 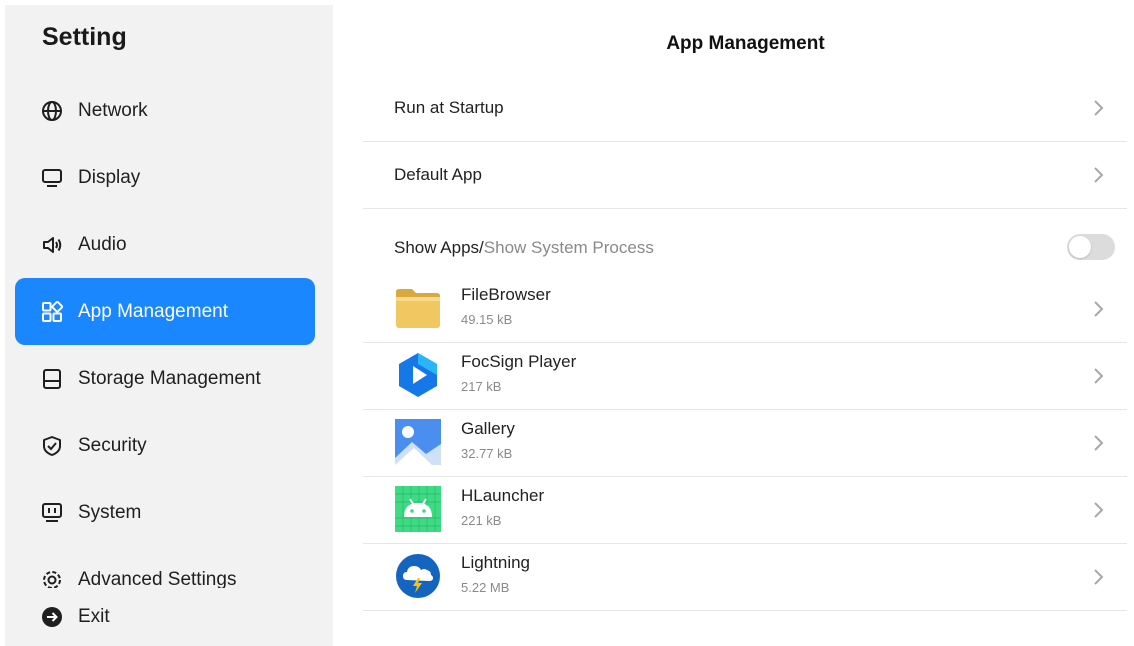 What do you see at coordinates (485, 587) in the screenshot?
I see `app-size: 5.22 MB` at bounding box center [485, 587].